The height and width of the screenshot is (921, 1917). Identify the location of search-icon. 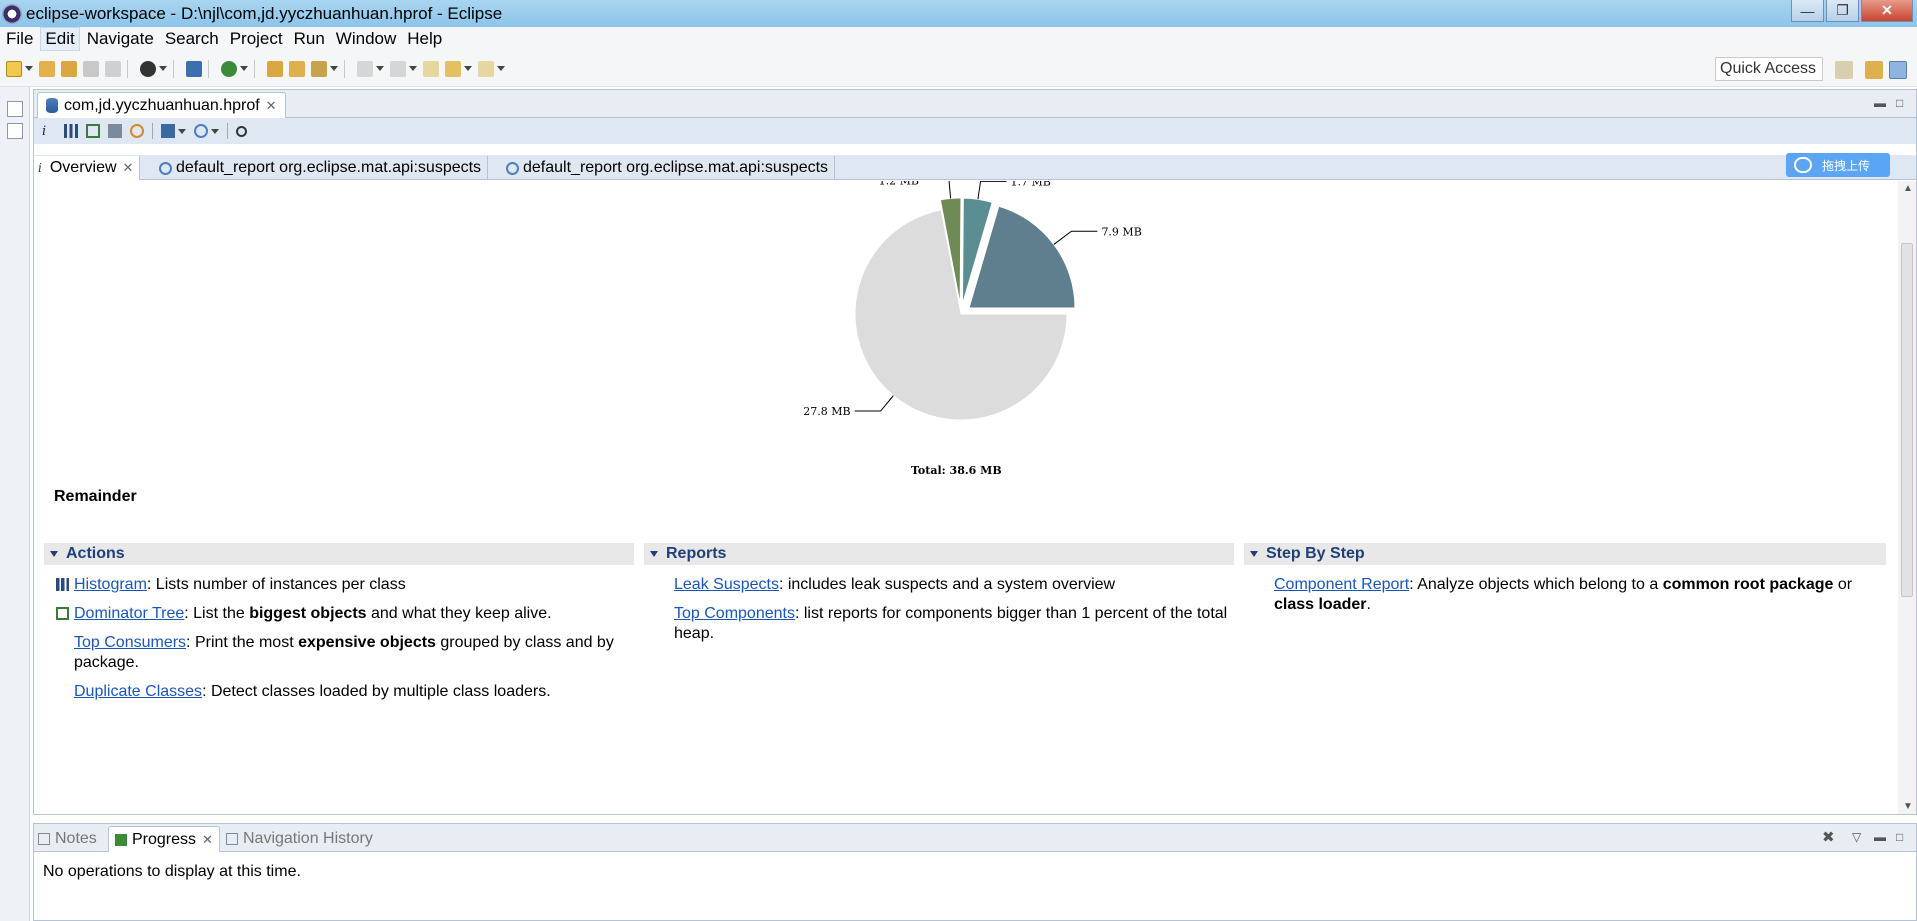
(241, 131).